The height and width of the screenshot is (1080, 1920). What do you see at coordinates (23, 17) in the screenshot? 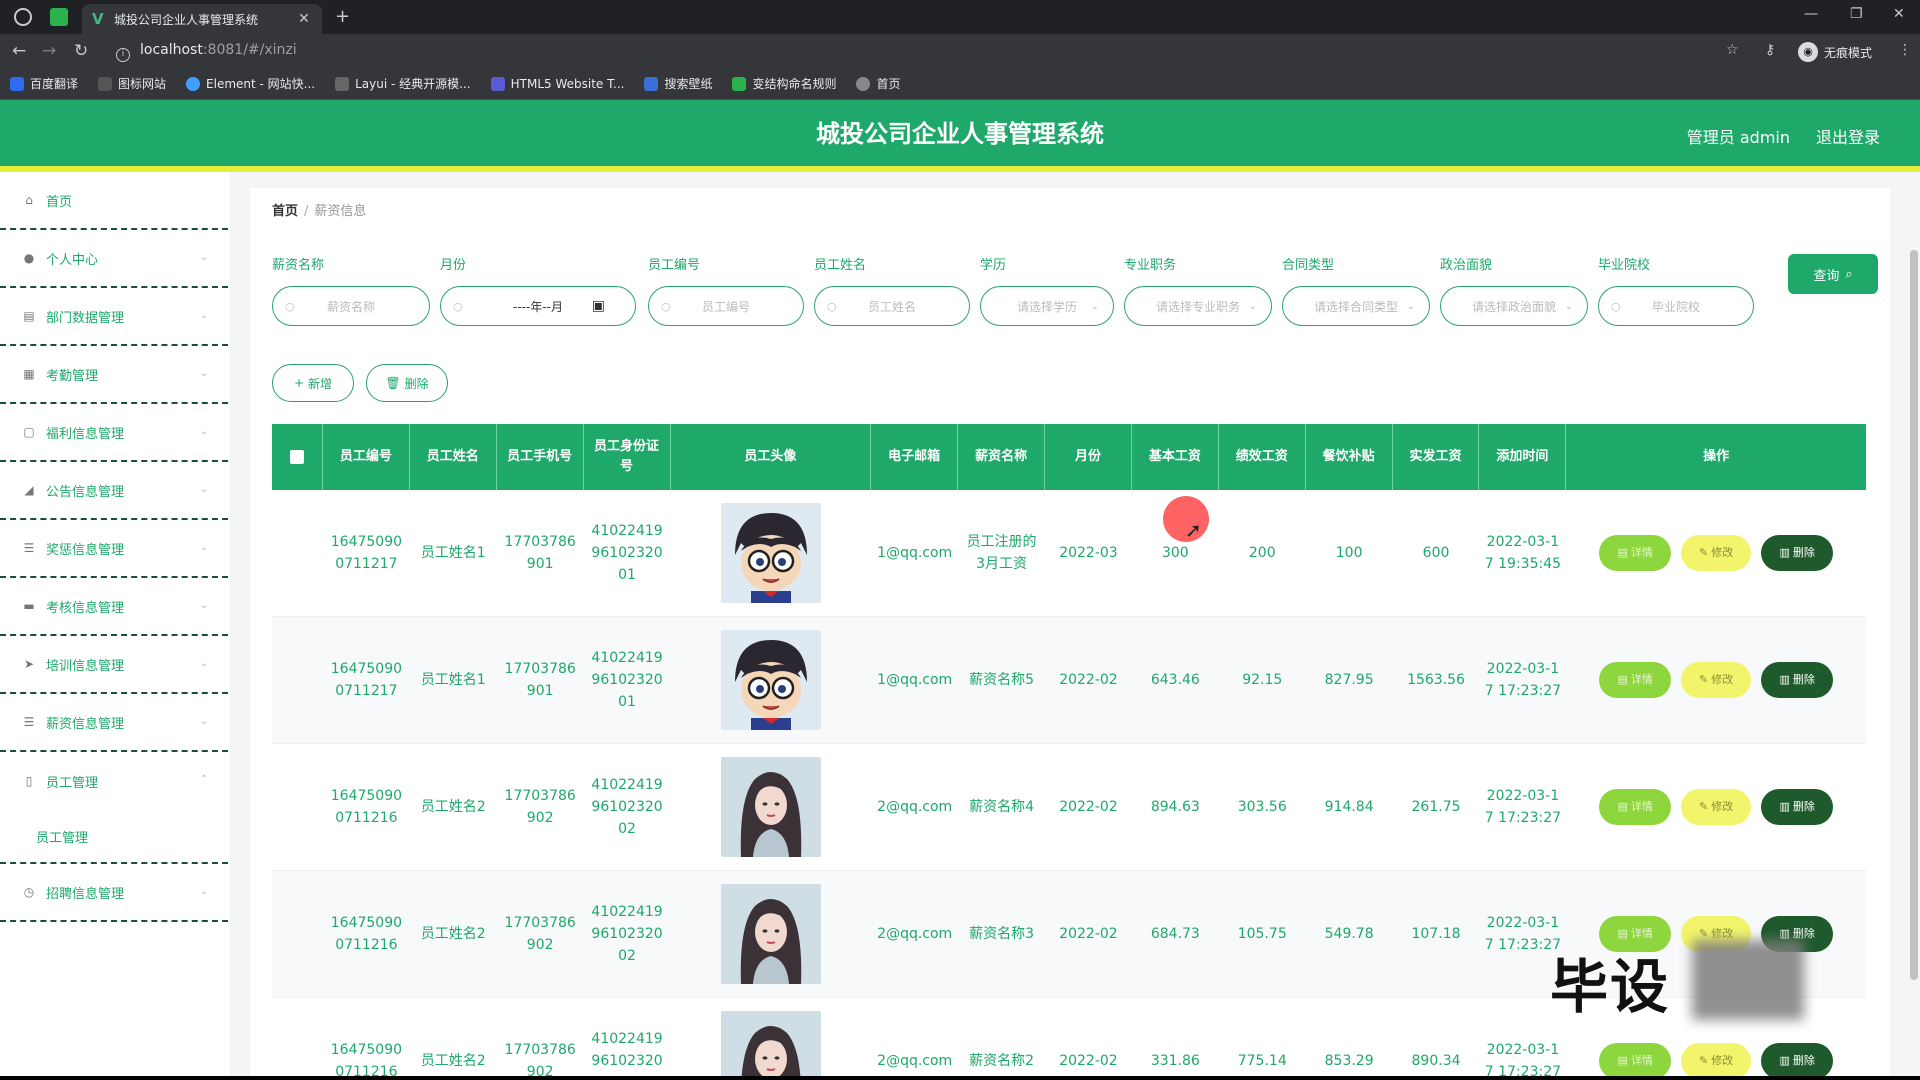
I see `browser-menu-icon` at bounding box center [23, 17].